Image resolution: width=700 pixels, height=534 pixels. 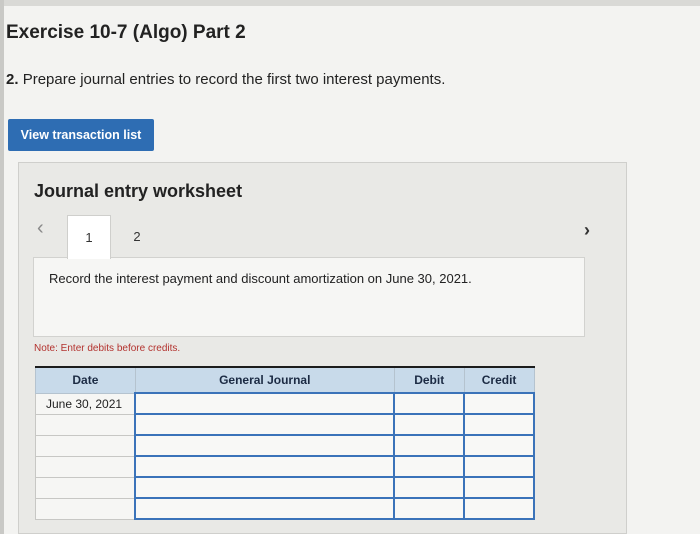 I want to click on left-border, so click(x=2, y=267).